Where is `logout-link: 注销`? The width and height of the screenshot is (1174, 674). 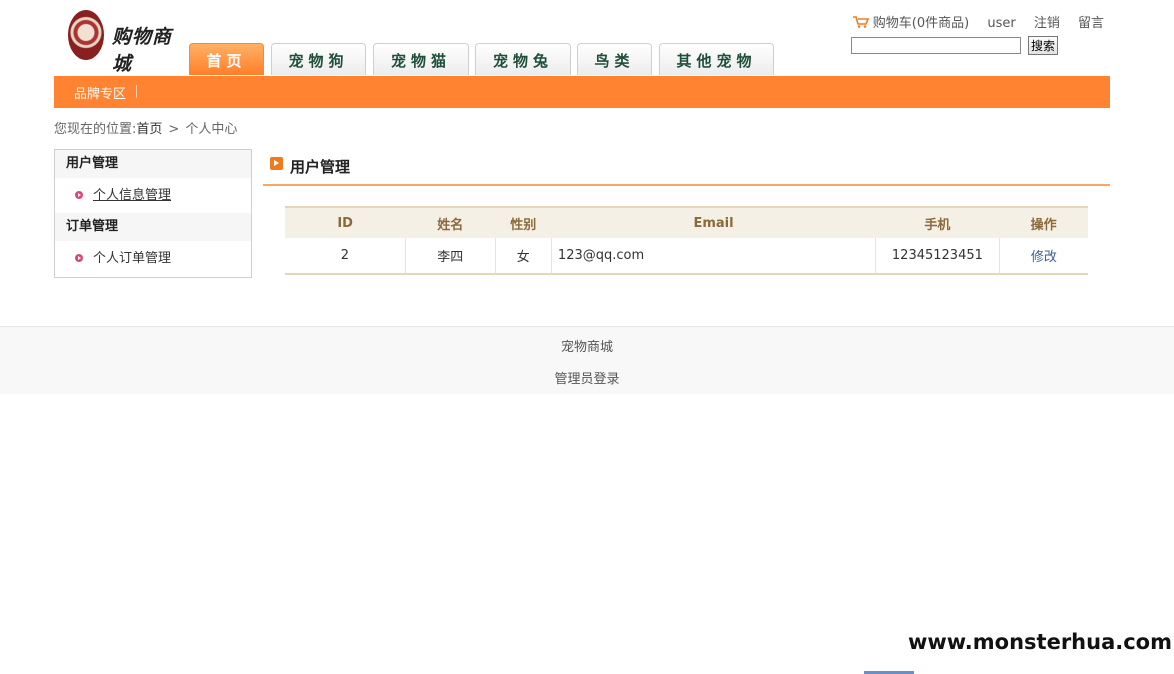 logout-link: 注销 is located at coordinates (1047, 23).